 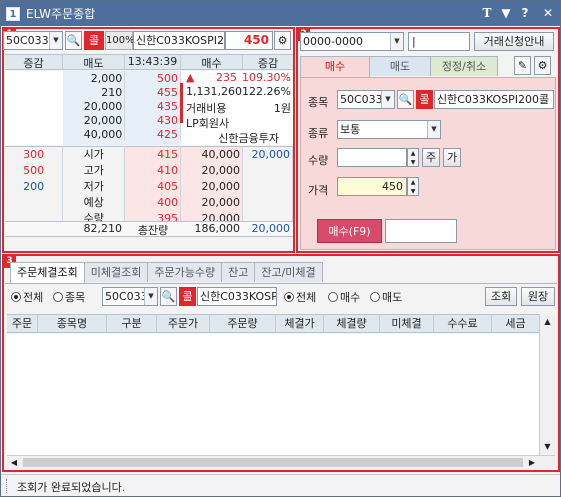 I want to click on tab-sell: 매도, so click(x=400, y=66).